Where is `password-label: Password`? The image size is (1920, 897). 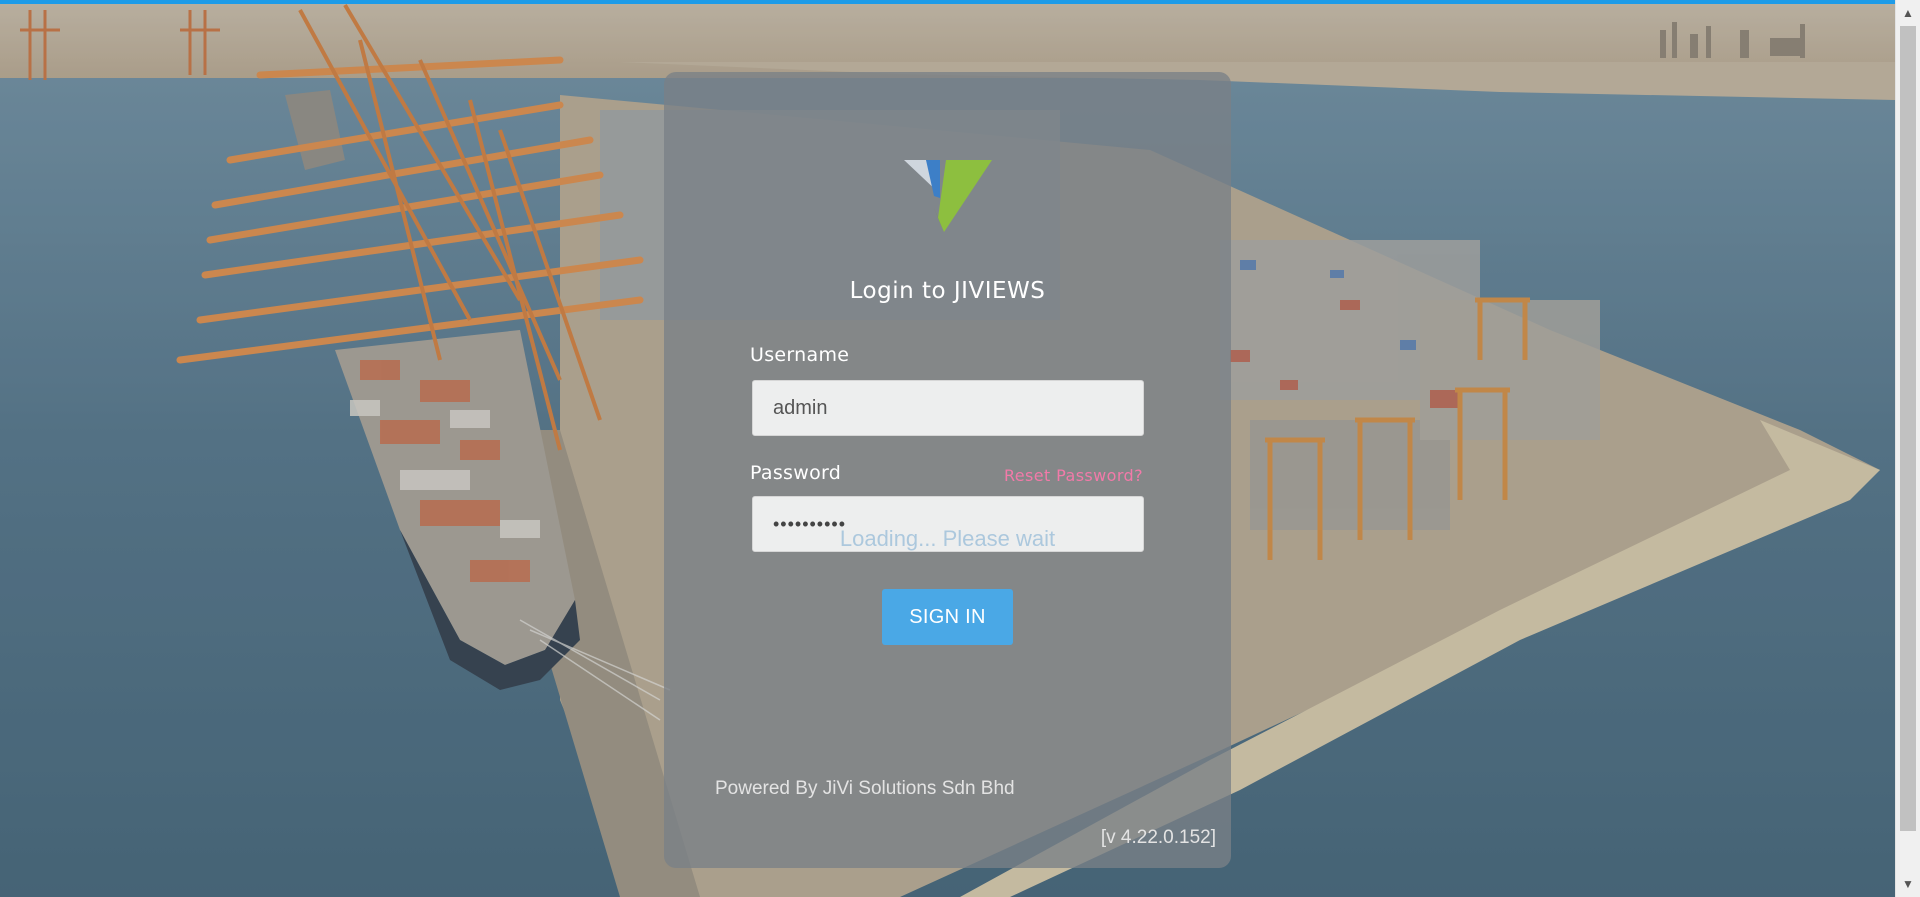 password-label: Password is located at coordinates (796, 473).